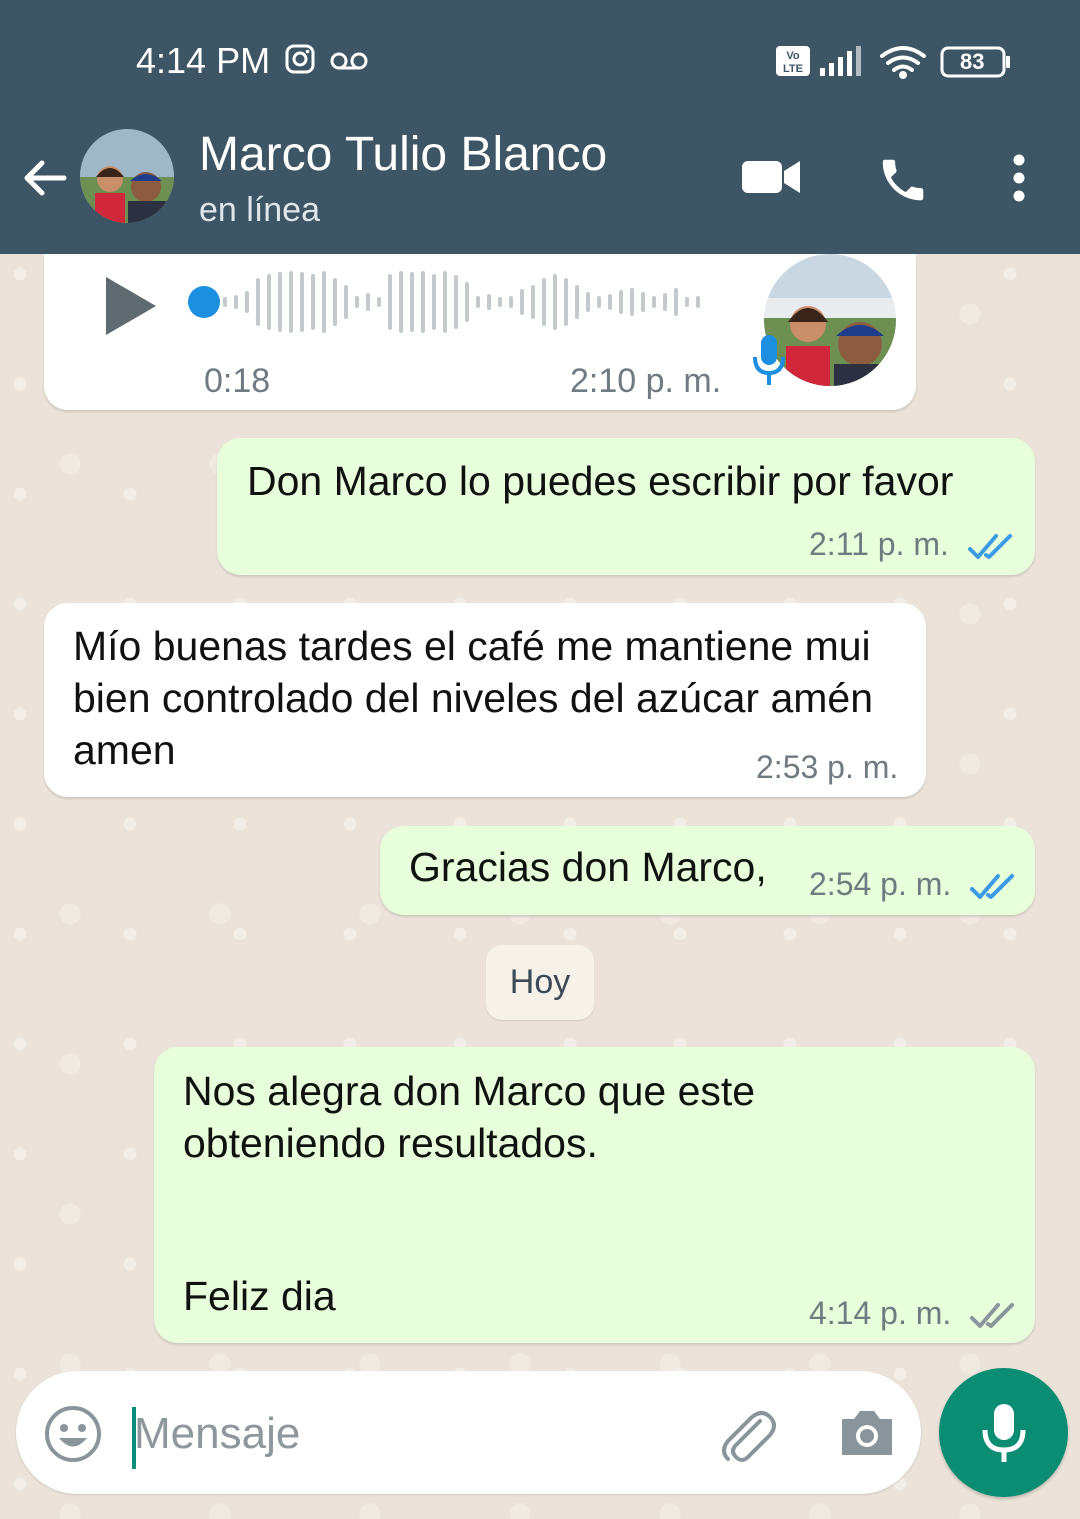  What do you see at coordinates (1019, 178) in the screenshot?
I see `more-vert-icon` at bounding box center [1019, 178].